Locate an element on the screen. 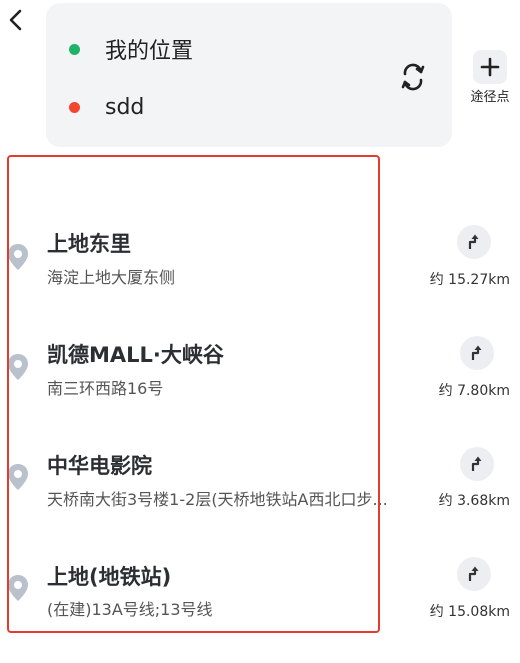 The image size is (520, 663). start-location-field: 我的位置 is located at coordinates (119, 49).